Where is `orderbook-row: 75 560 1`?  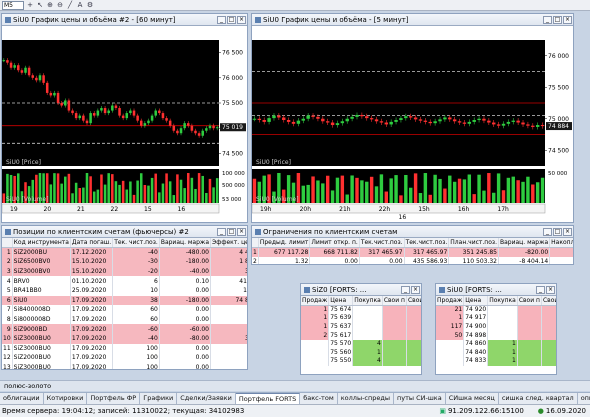
orderbook-row: 75 560 1 is located at coordinates (361, 353).